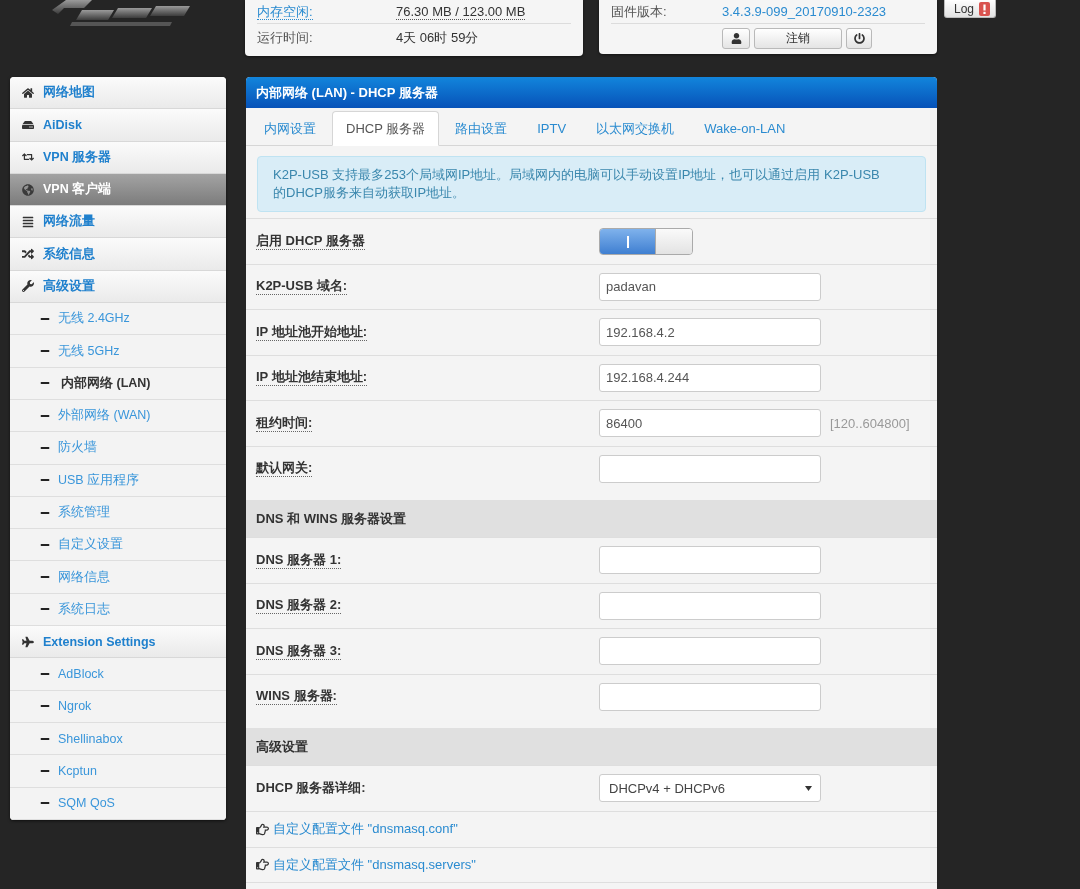 The width and height of the screenshot is (1080, 889). Describe the element at coordinates (118, 739) in the screenshot. I see `sidebar-subitem: Shellinabox` at that location.